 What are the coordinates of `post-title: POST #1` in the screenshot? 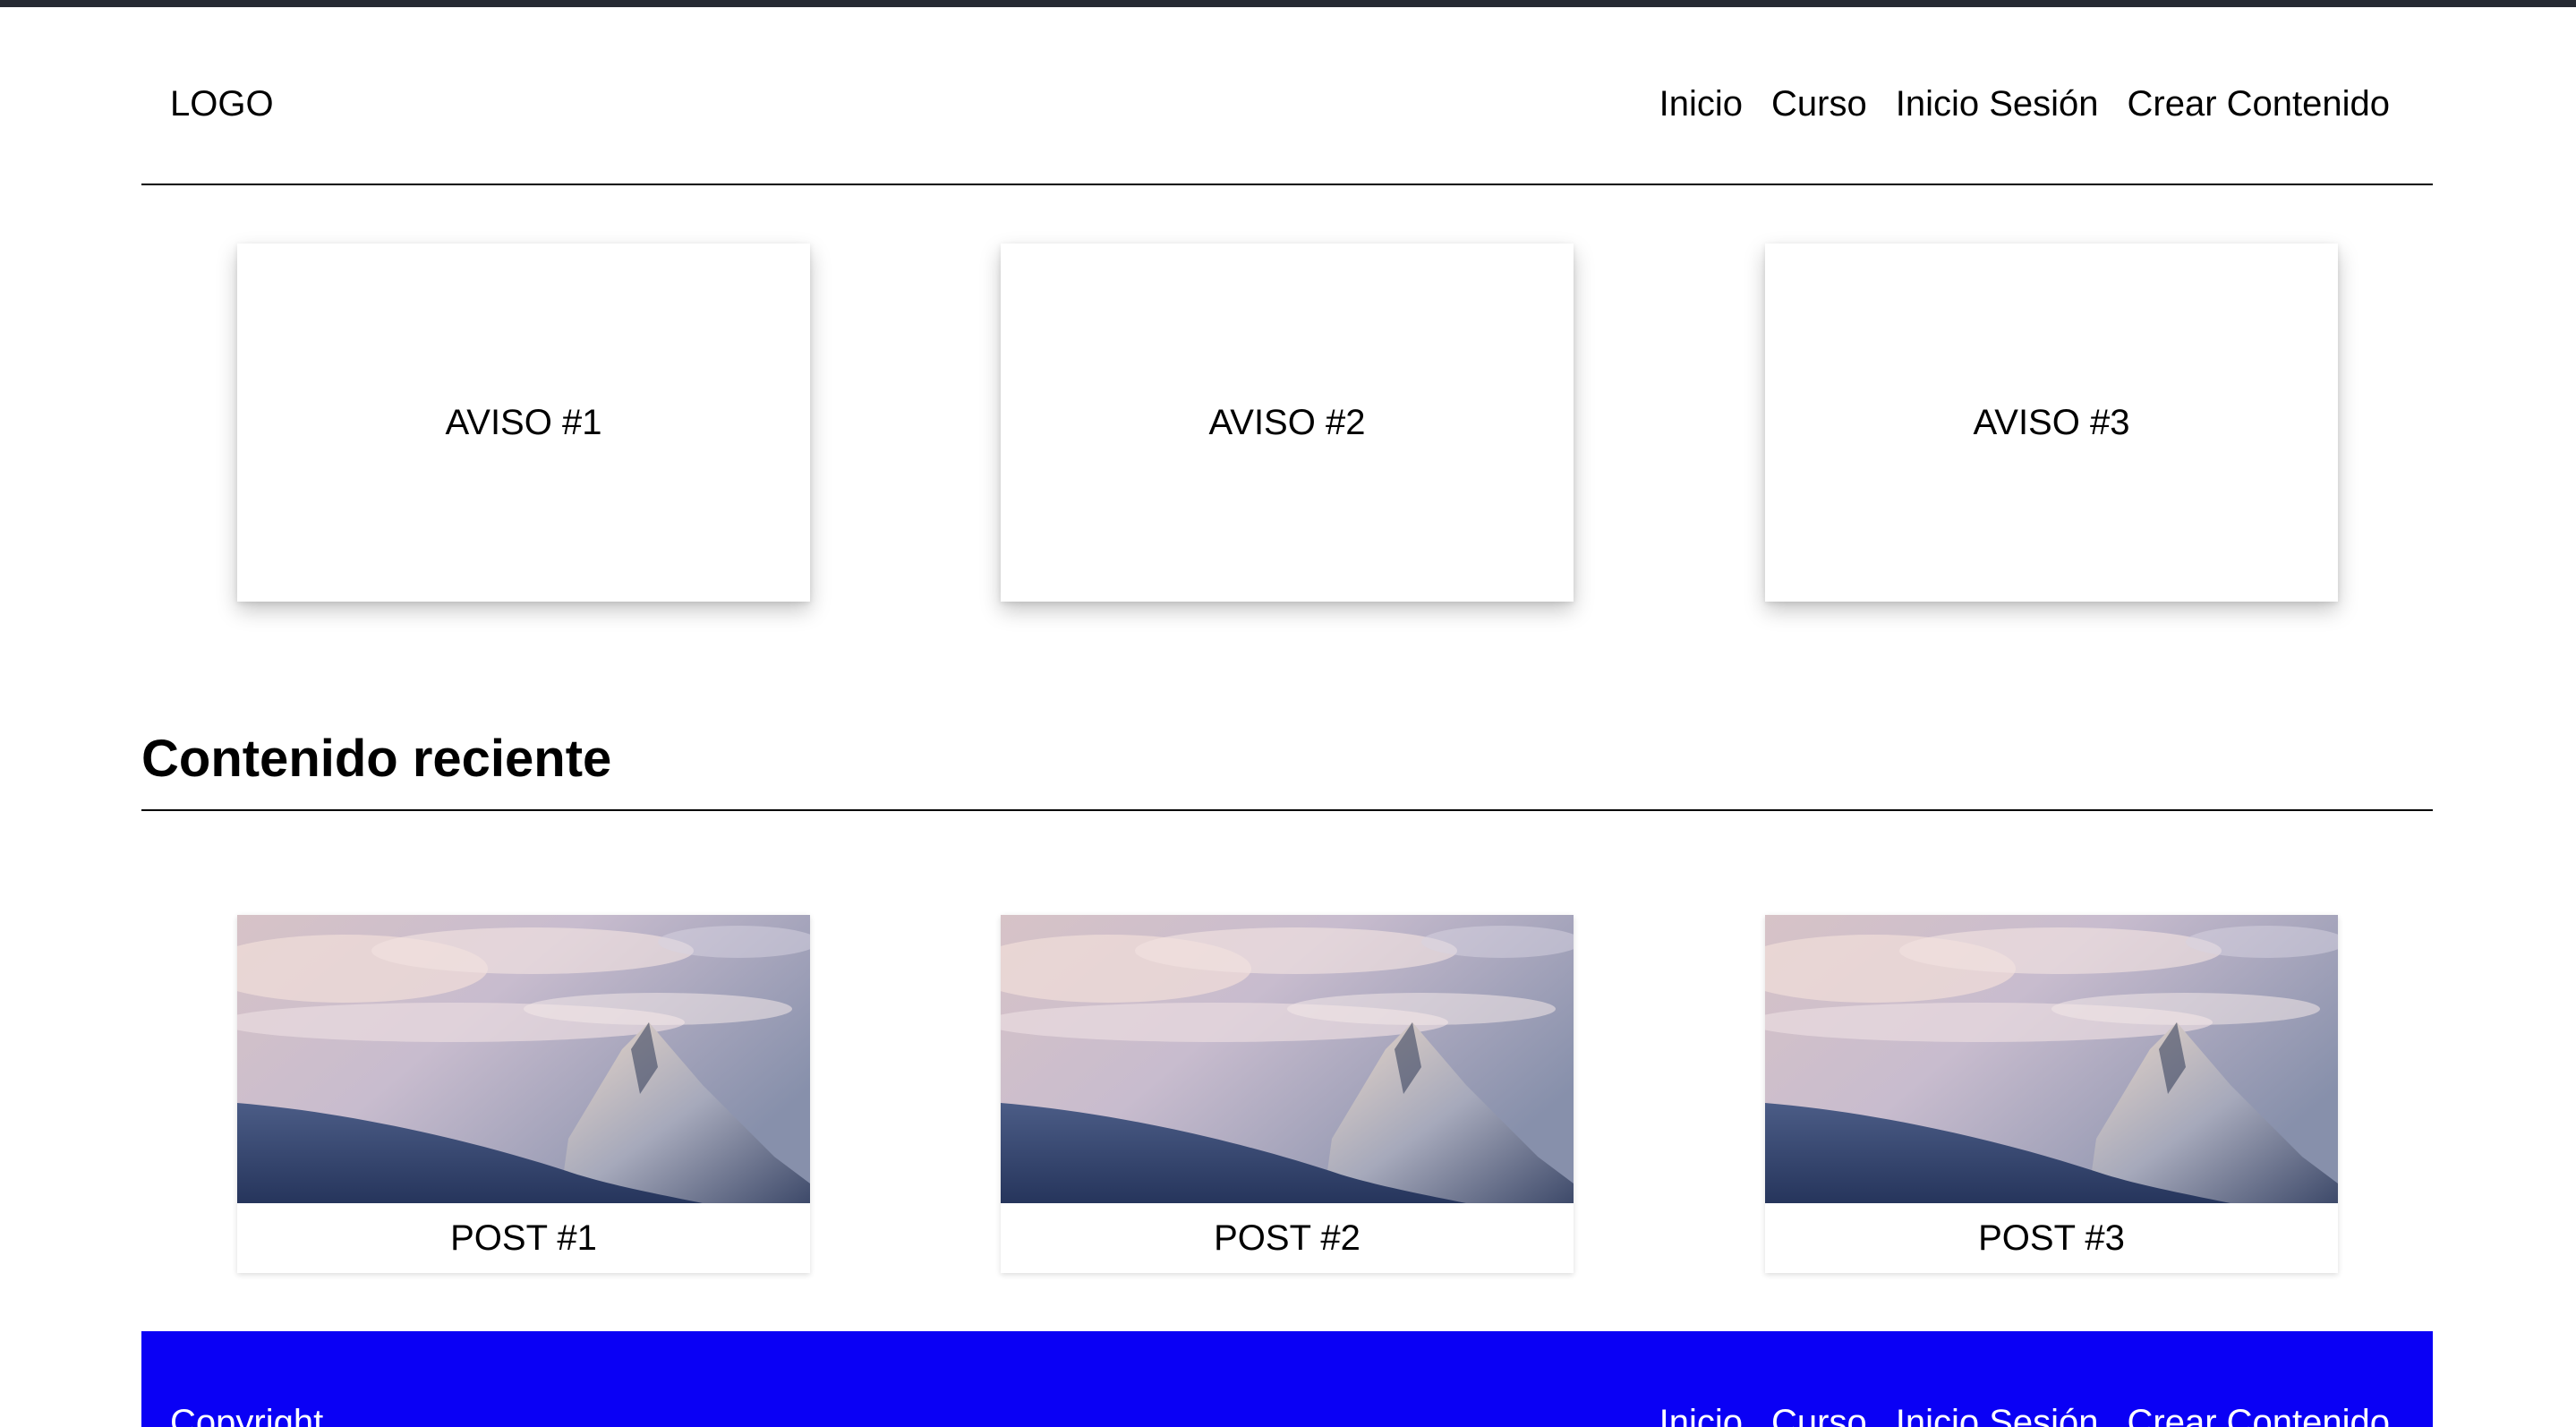 It's located at (523, 1238).